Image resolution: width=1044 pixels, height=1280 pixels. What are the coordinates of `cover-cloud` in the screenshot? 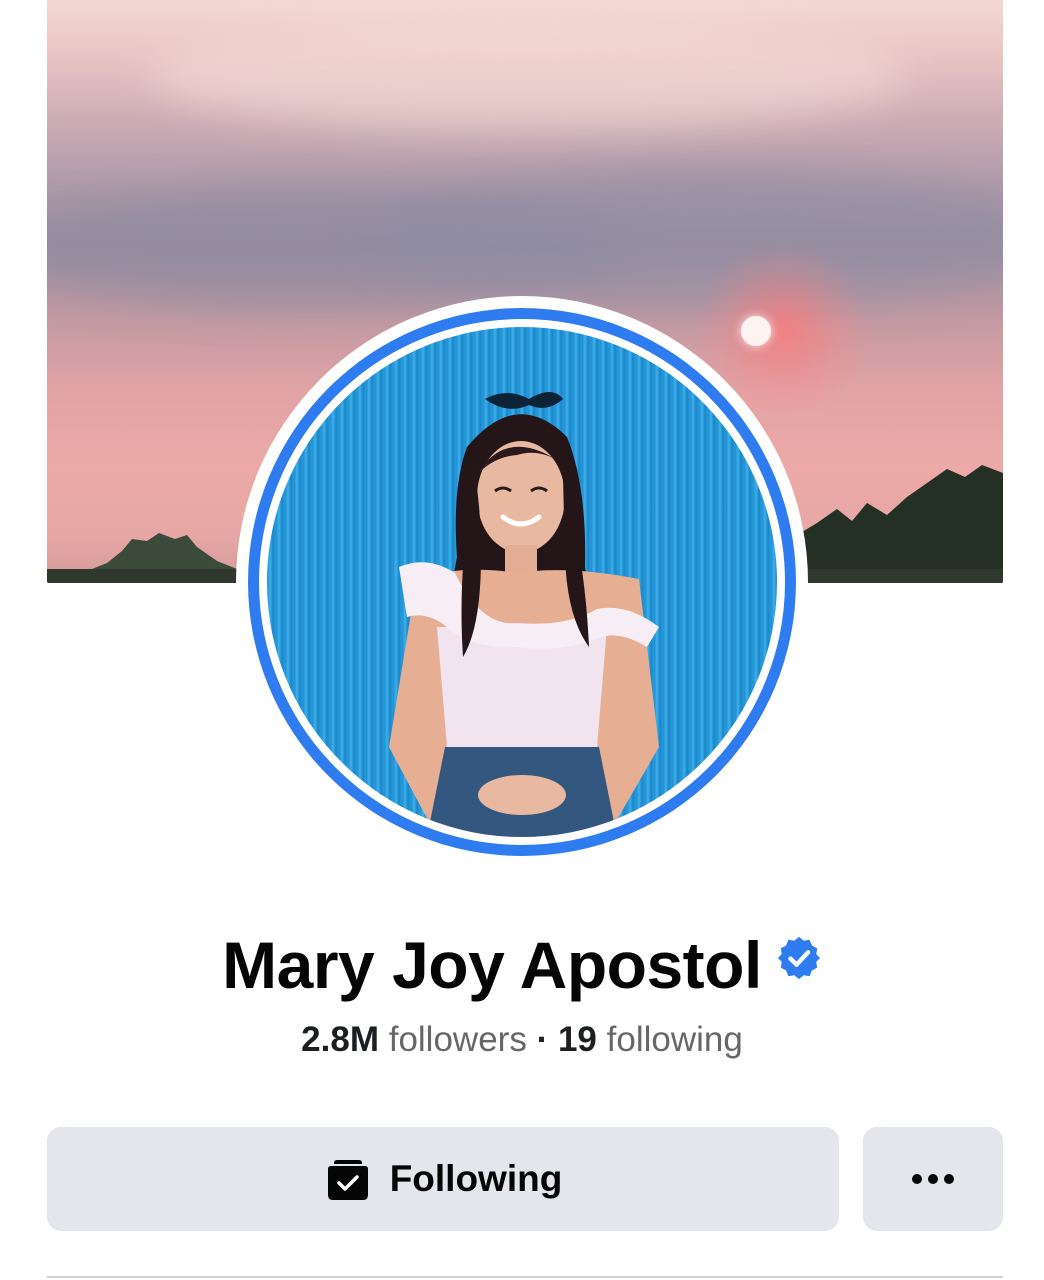 It's located at (527, 75).